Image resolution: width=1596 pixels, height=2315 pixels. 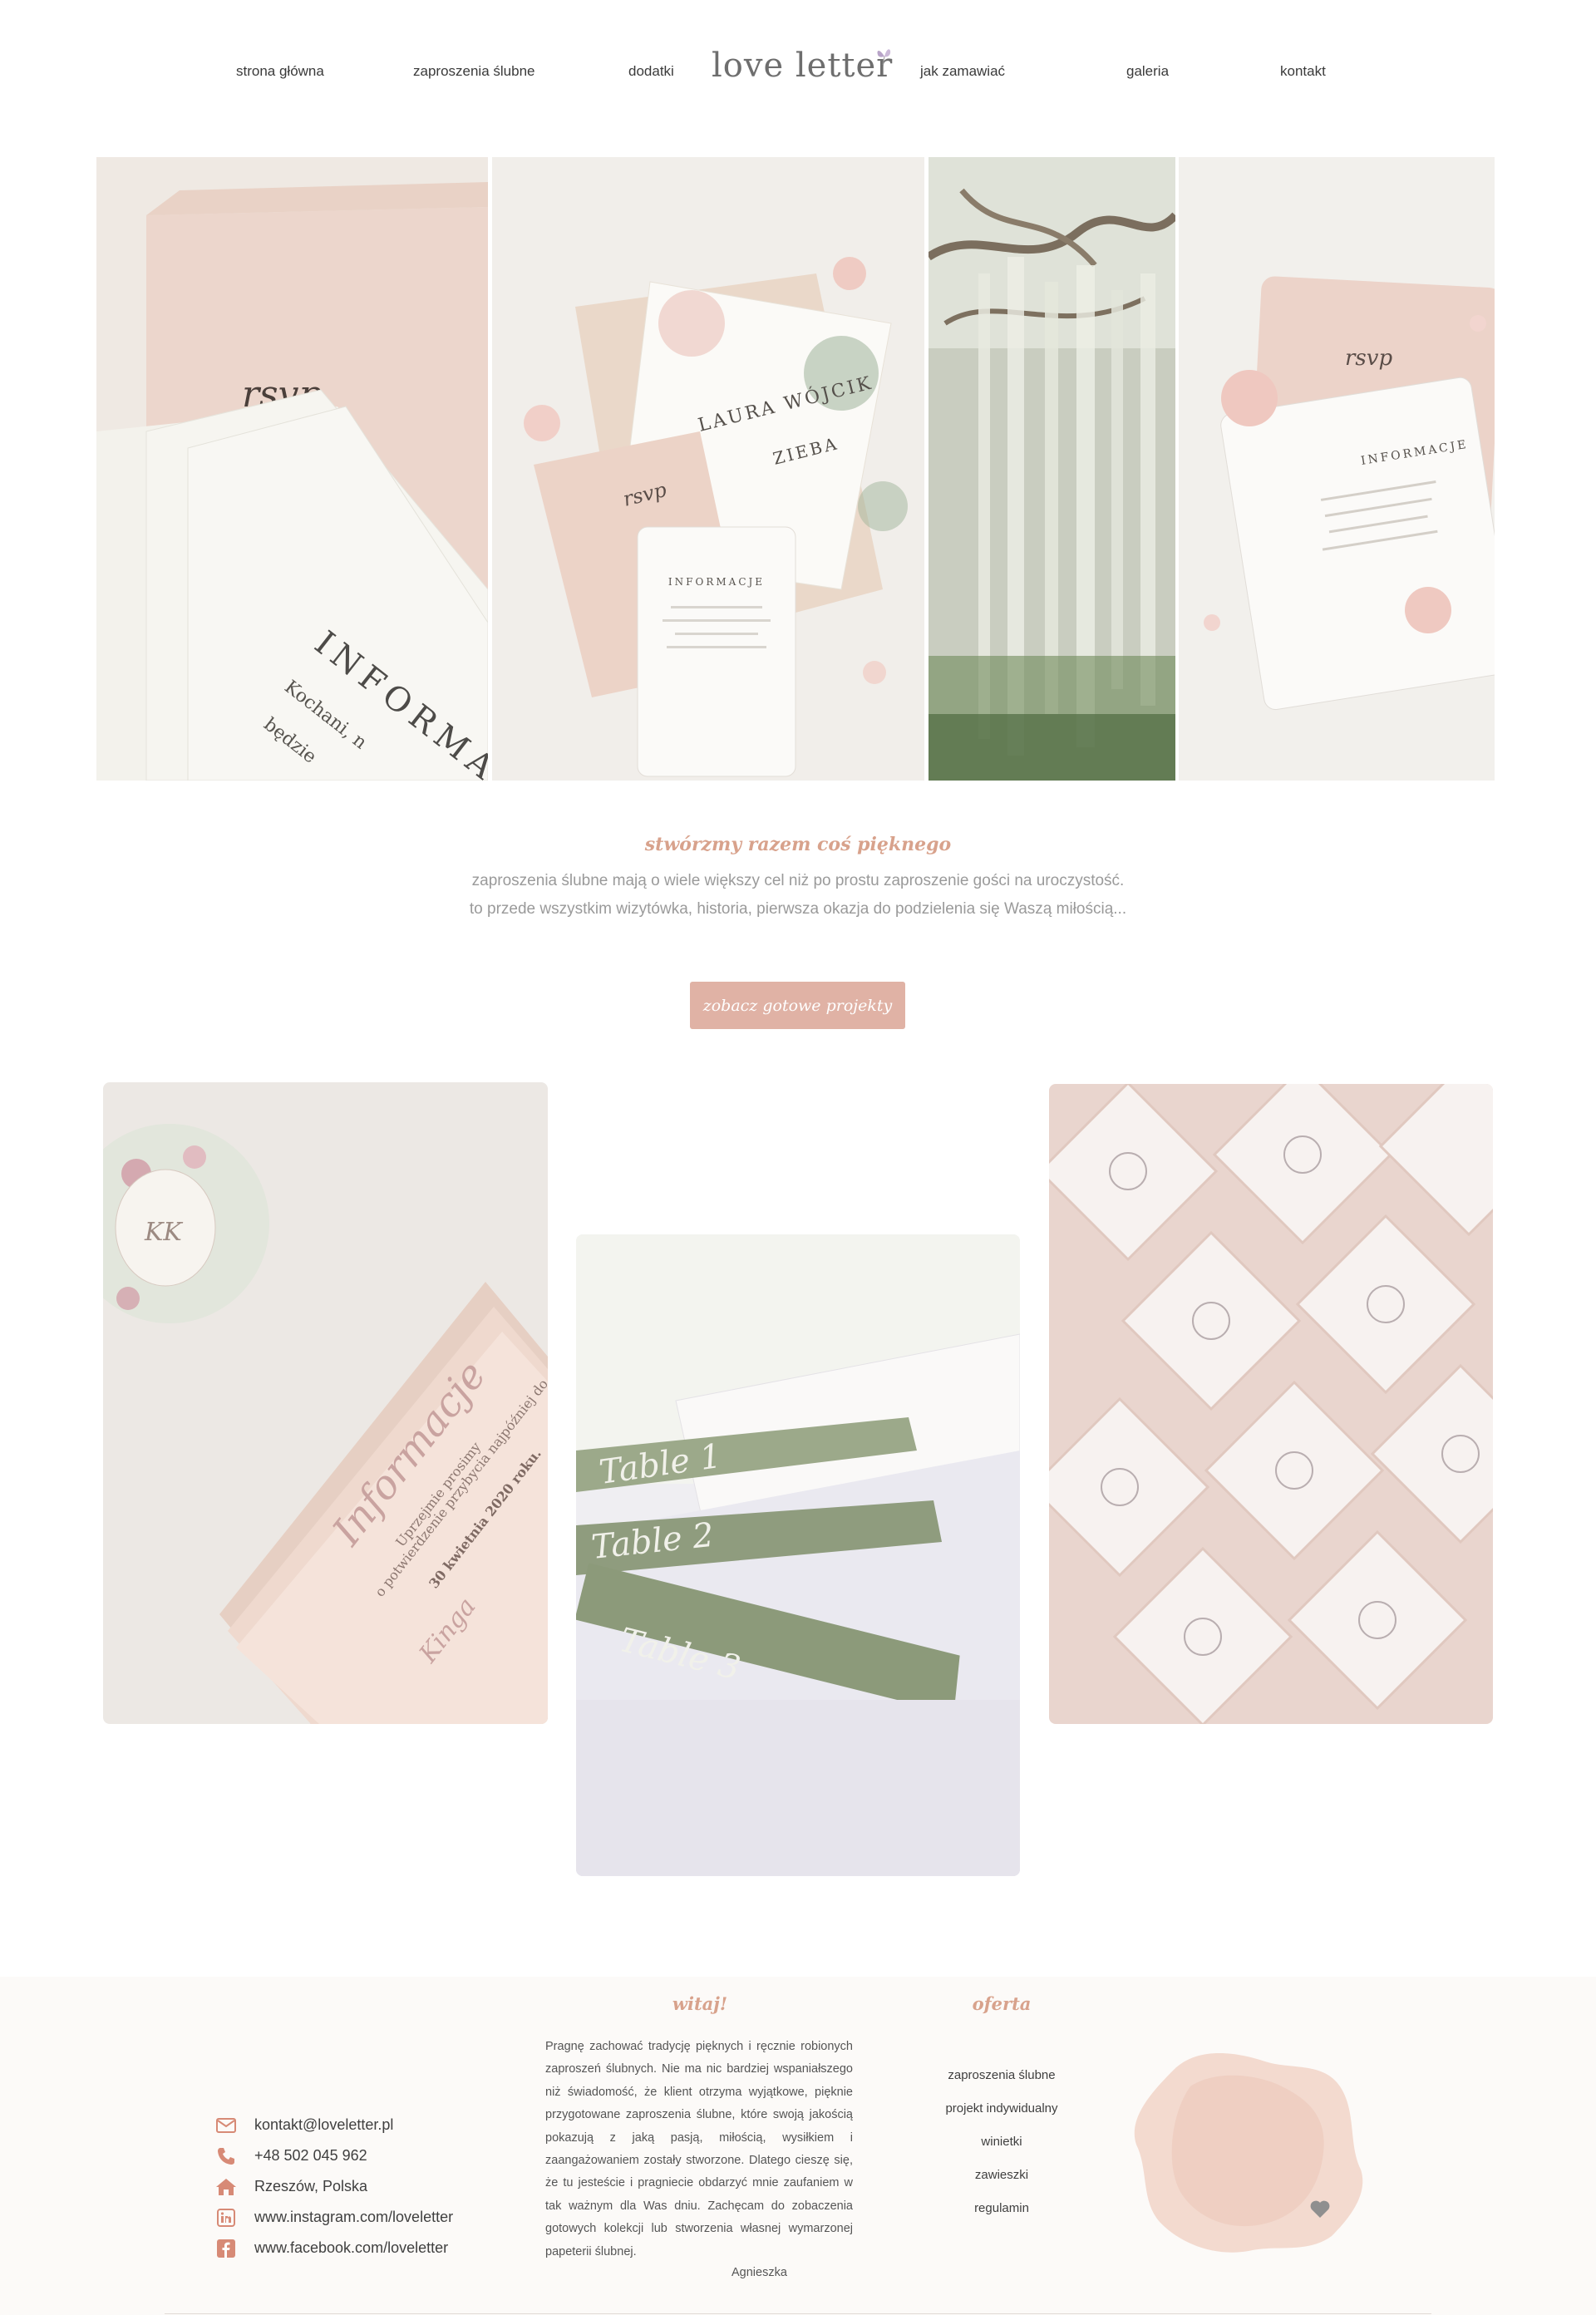 I want to click on logo-text: love letter, so click(x=803, y=66).